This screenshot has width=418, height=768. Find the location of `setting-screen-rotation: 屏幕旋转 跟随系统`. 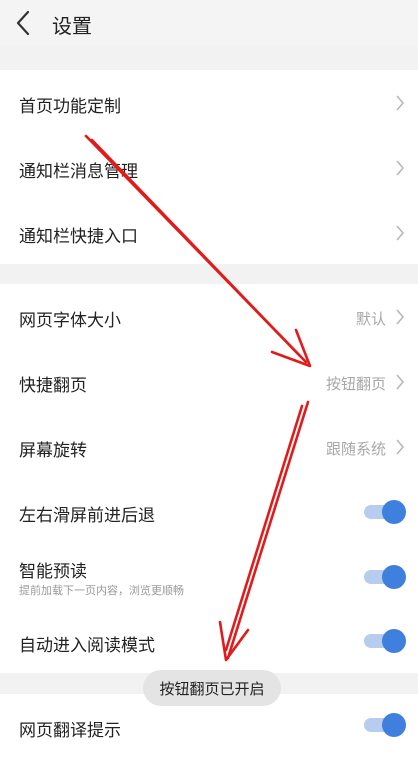

setting-screen-rotation: 屏幕旋转 跟随系统 is located at coordinates (209, 446).